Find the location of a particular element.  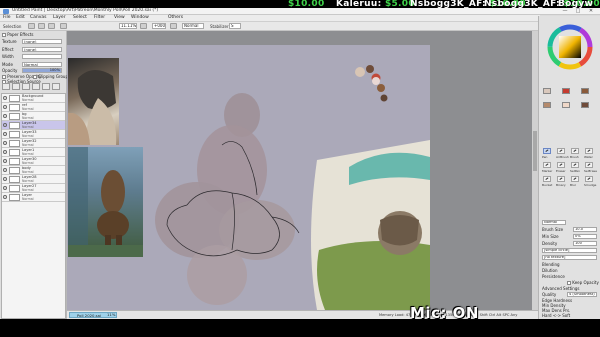

layer-row: bg Normal is located at coordinates (33, 116).